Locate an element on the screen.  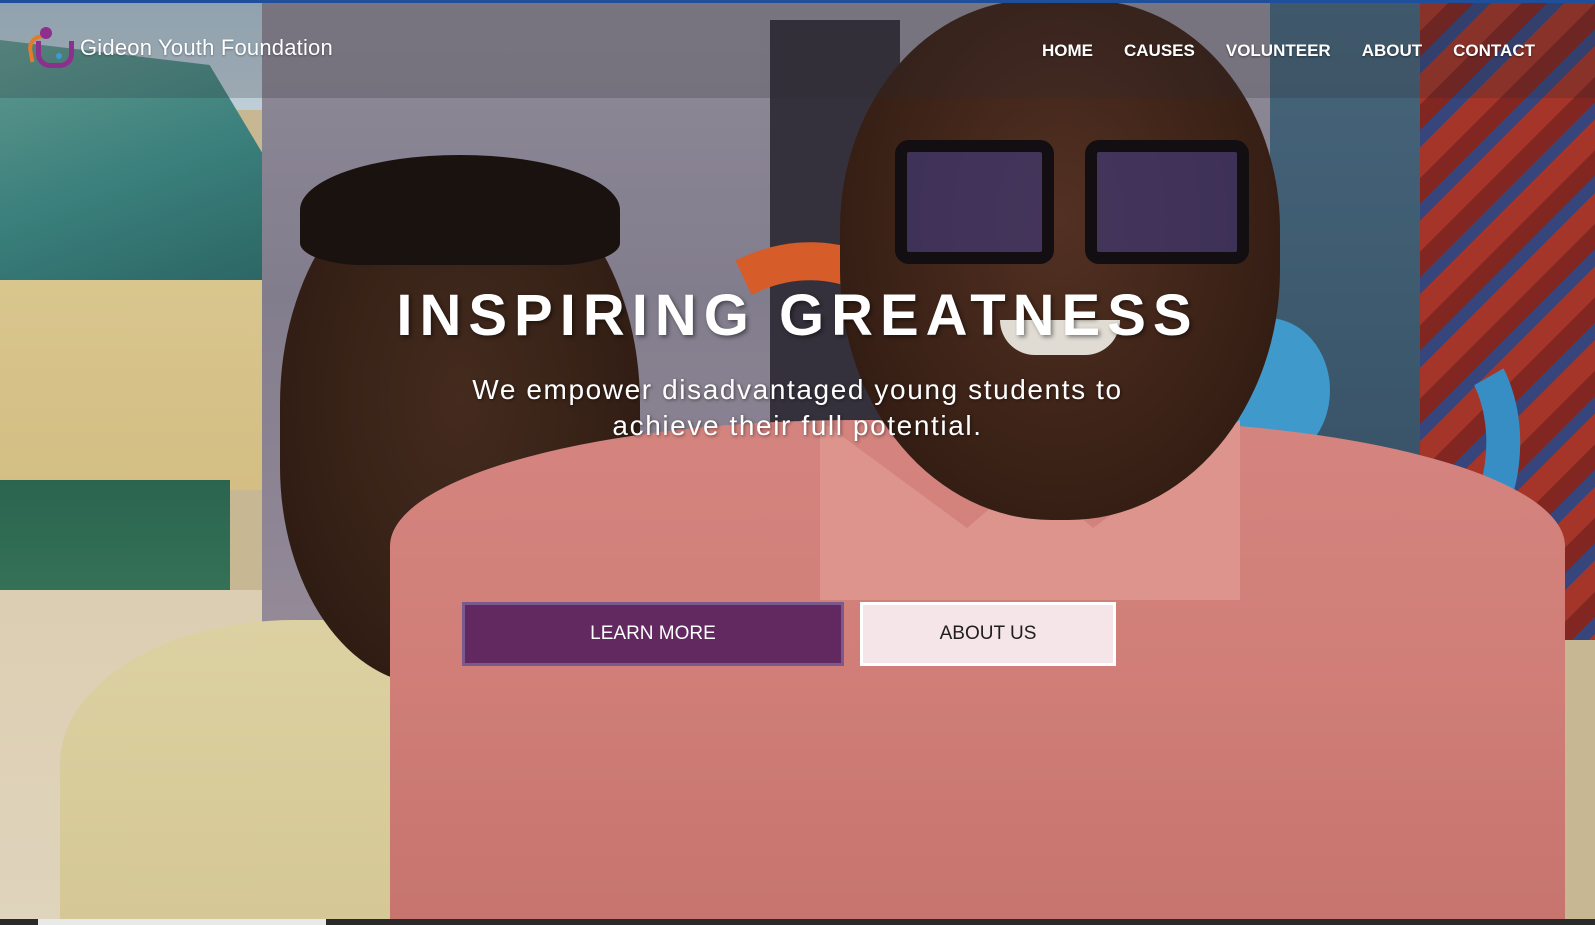
learn-more-button: LEARN MORE is located at coordinates (653, 634).